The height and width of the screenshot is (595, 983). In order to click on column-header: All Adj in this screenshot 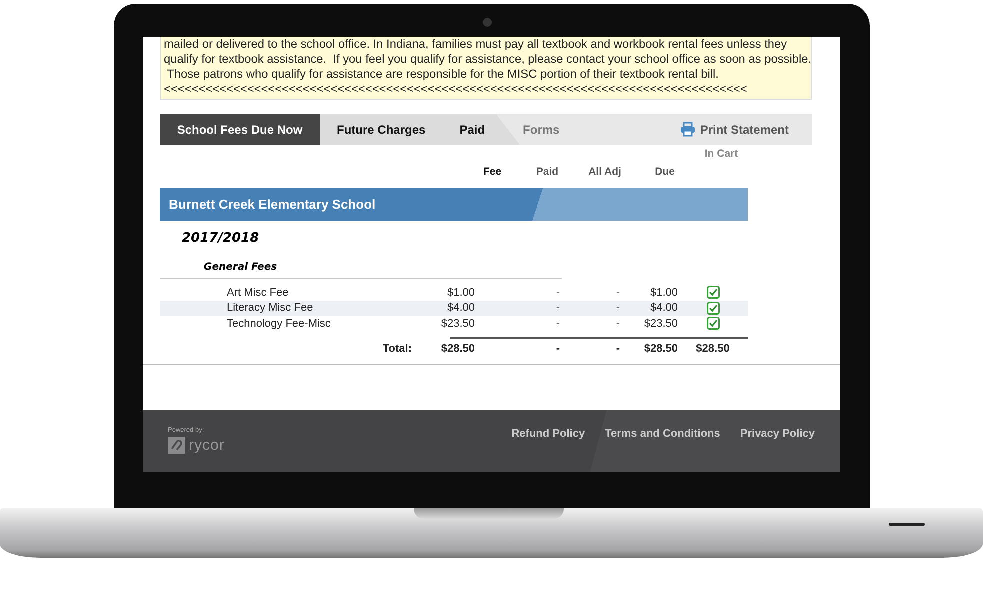, I will do `click(605, 172)`.